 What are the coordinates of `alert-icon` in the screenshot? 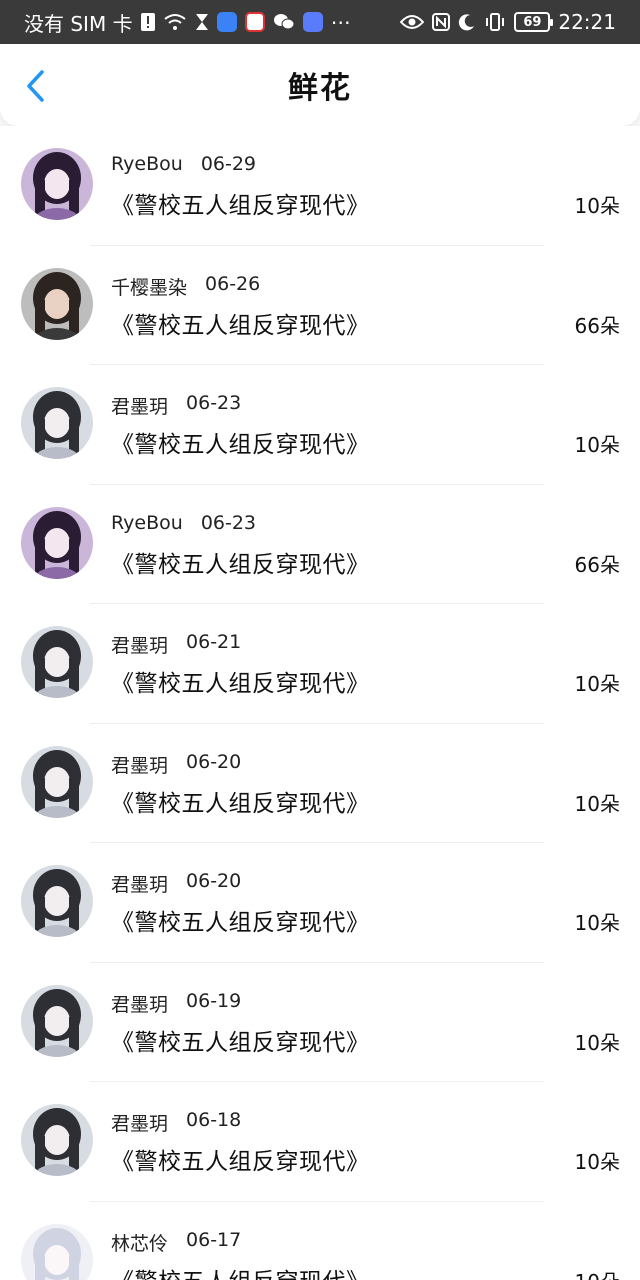 It's located at (147, 22).